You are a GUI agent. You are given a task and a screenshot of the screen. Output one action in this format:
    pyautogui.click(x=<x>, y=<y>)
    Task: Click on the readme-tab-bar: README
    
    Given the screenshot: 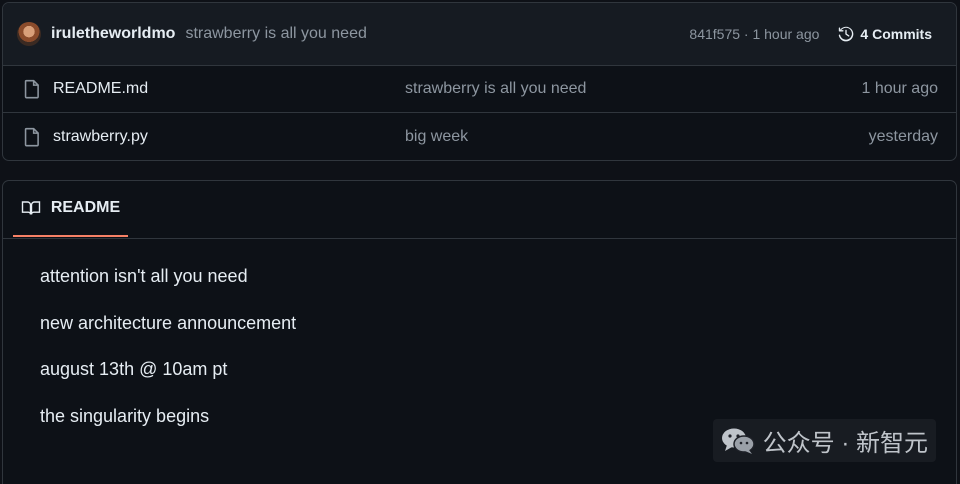 What is the action you would take?
    pyautogui.click(x=479, y=210)
    